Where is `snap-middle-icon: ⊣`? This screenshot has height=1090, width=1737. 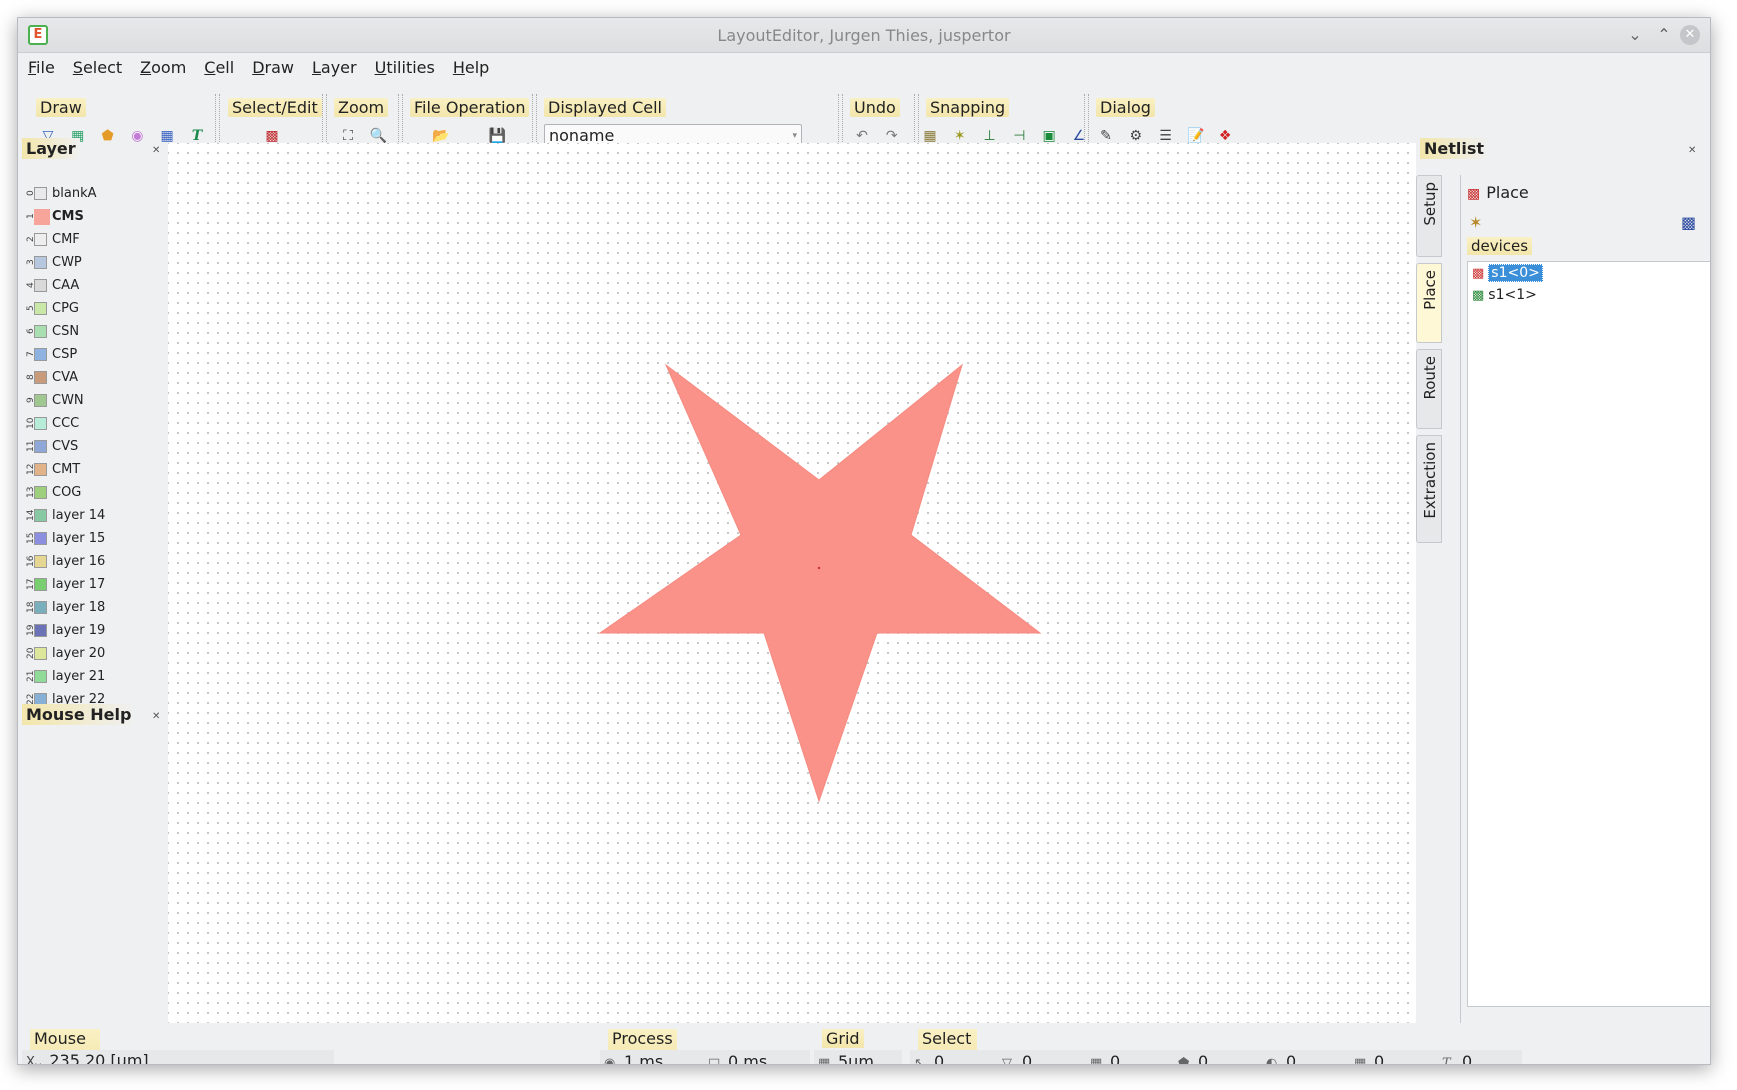 snap-middle-icon: ⊣ is located at coordinates (1019, 136).